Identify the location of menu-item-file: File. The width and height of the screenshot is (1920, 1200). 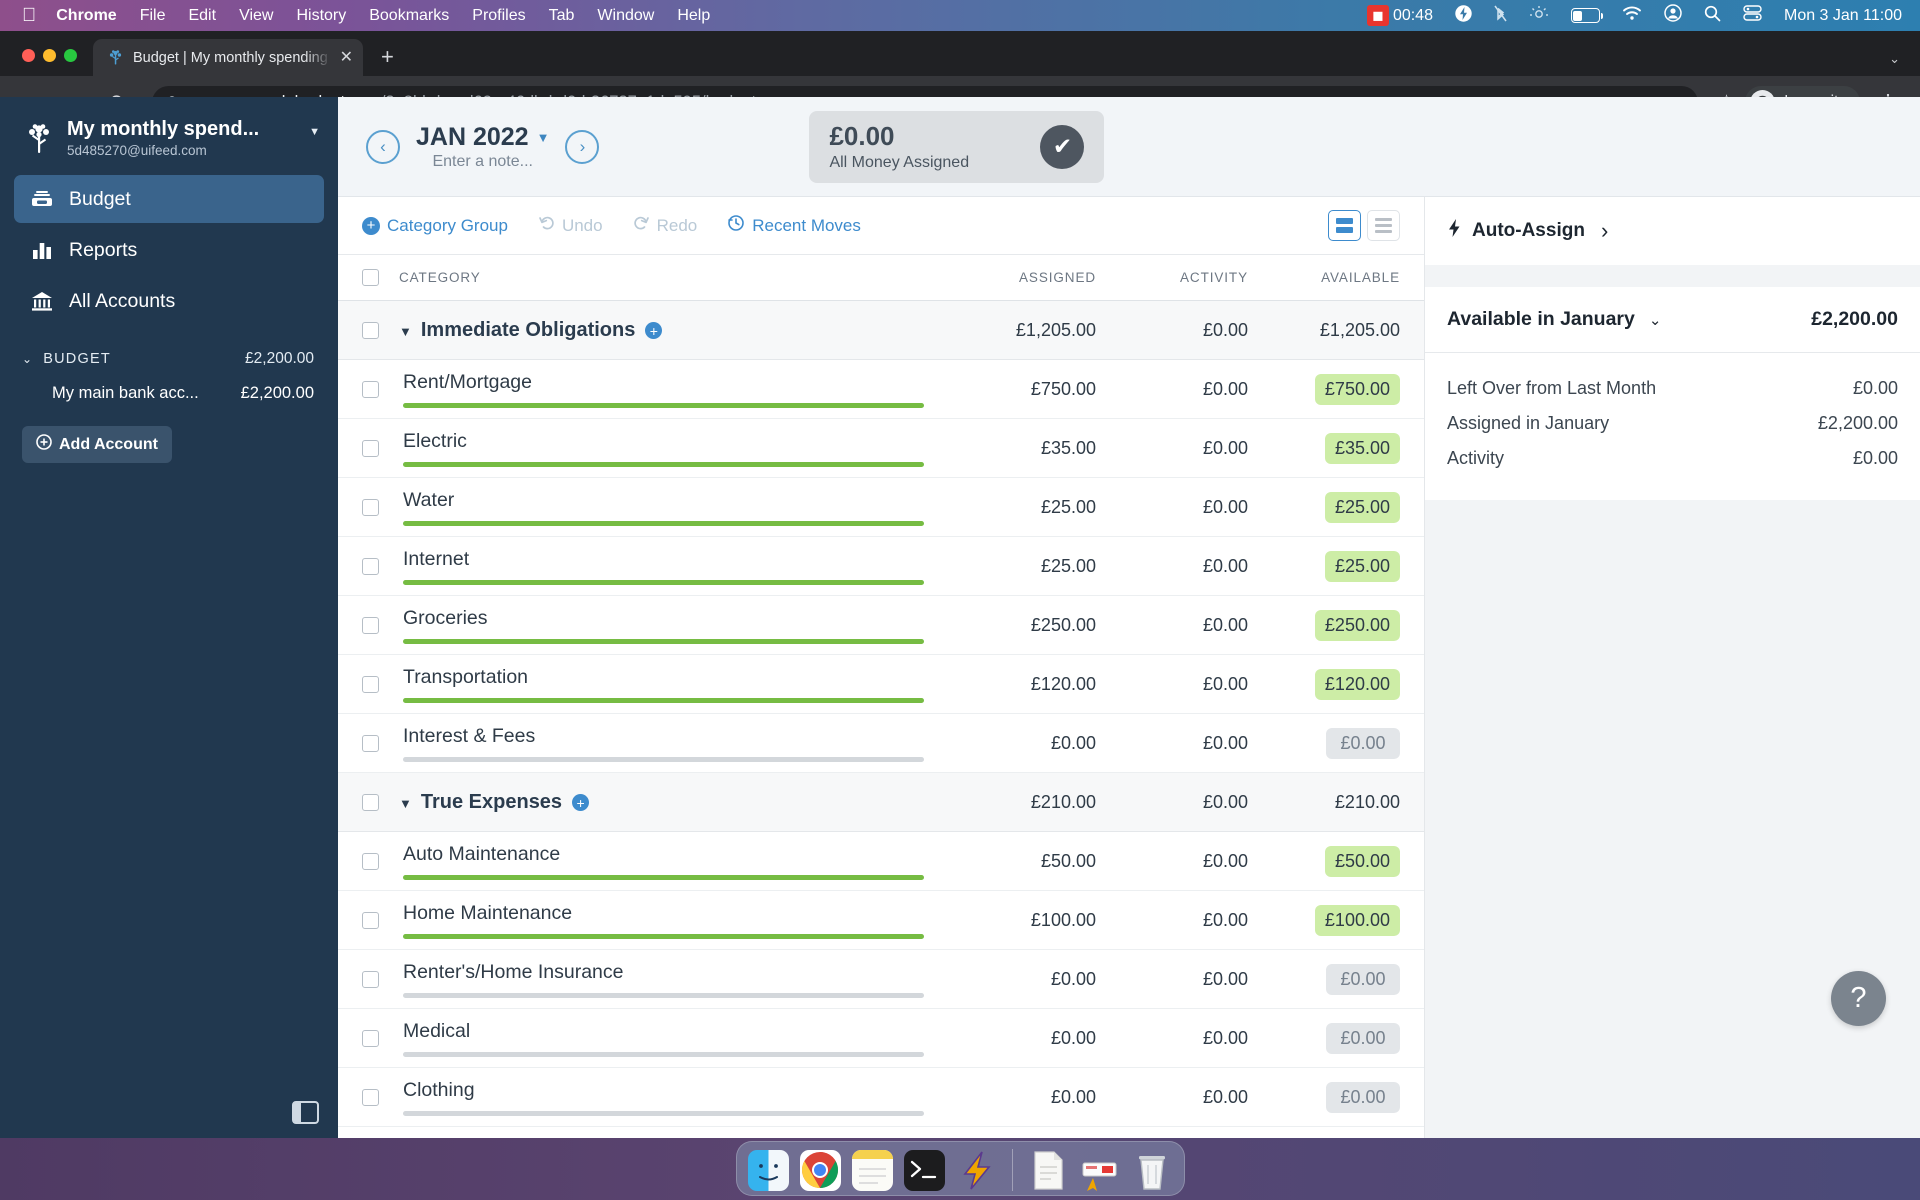
(153, 16).